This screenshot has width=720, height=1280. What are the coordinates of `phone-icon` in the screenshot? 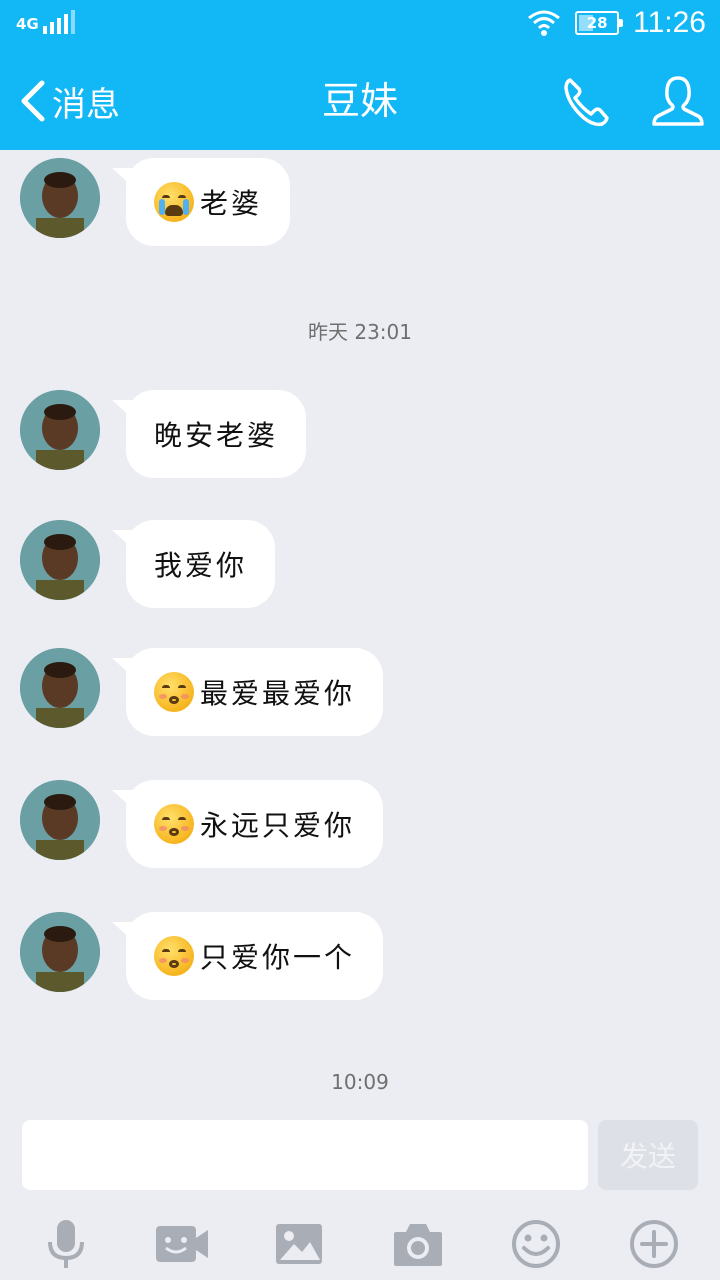 It's located at (586, 102).